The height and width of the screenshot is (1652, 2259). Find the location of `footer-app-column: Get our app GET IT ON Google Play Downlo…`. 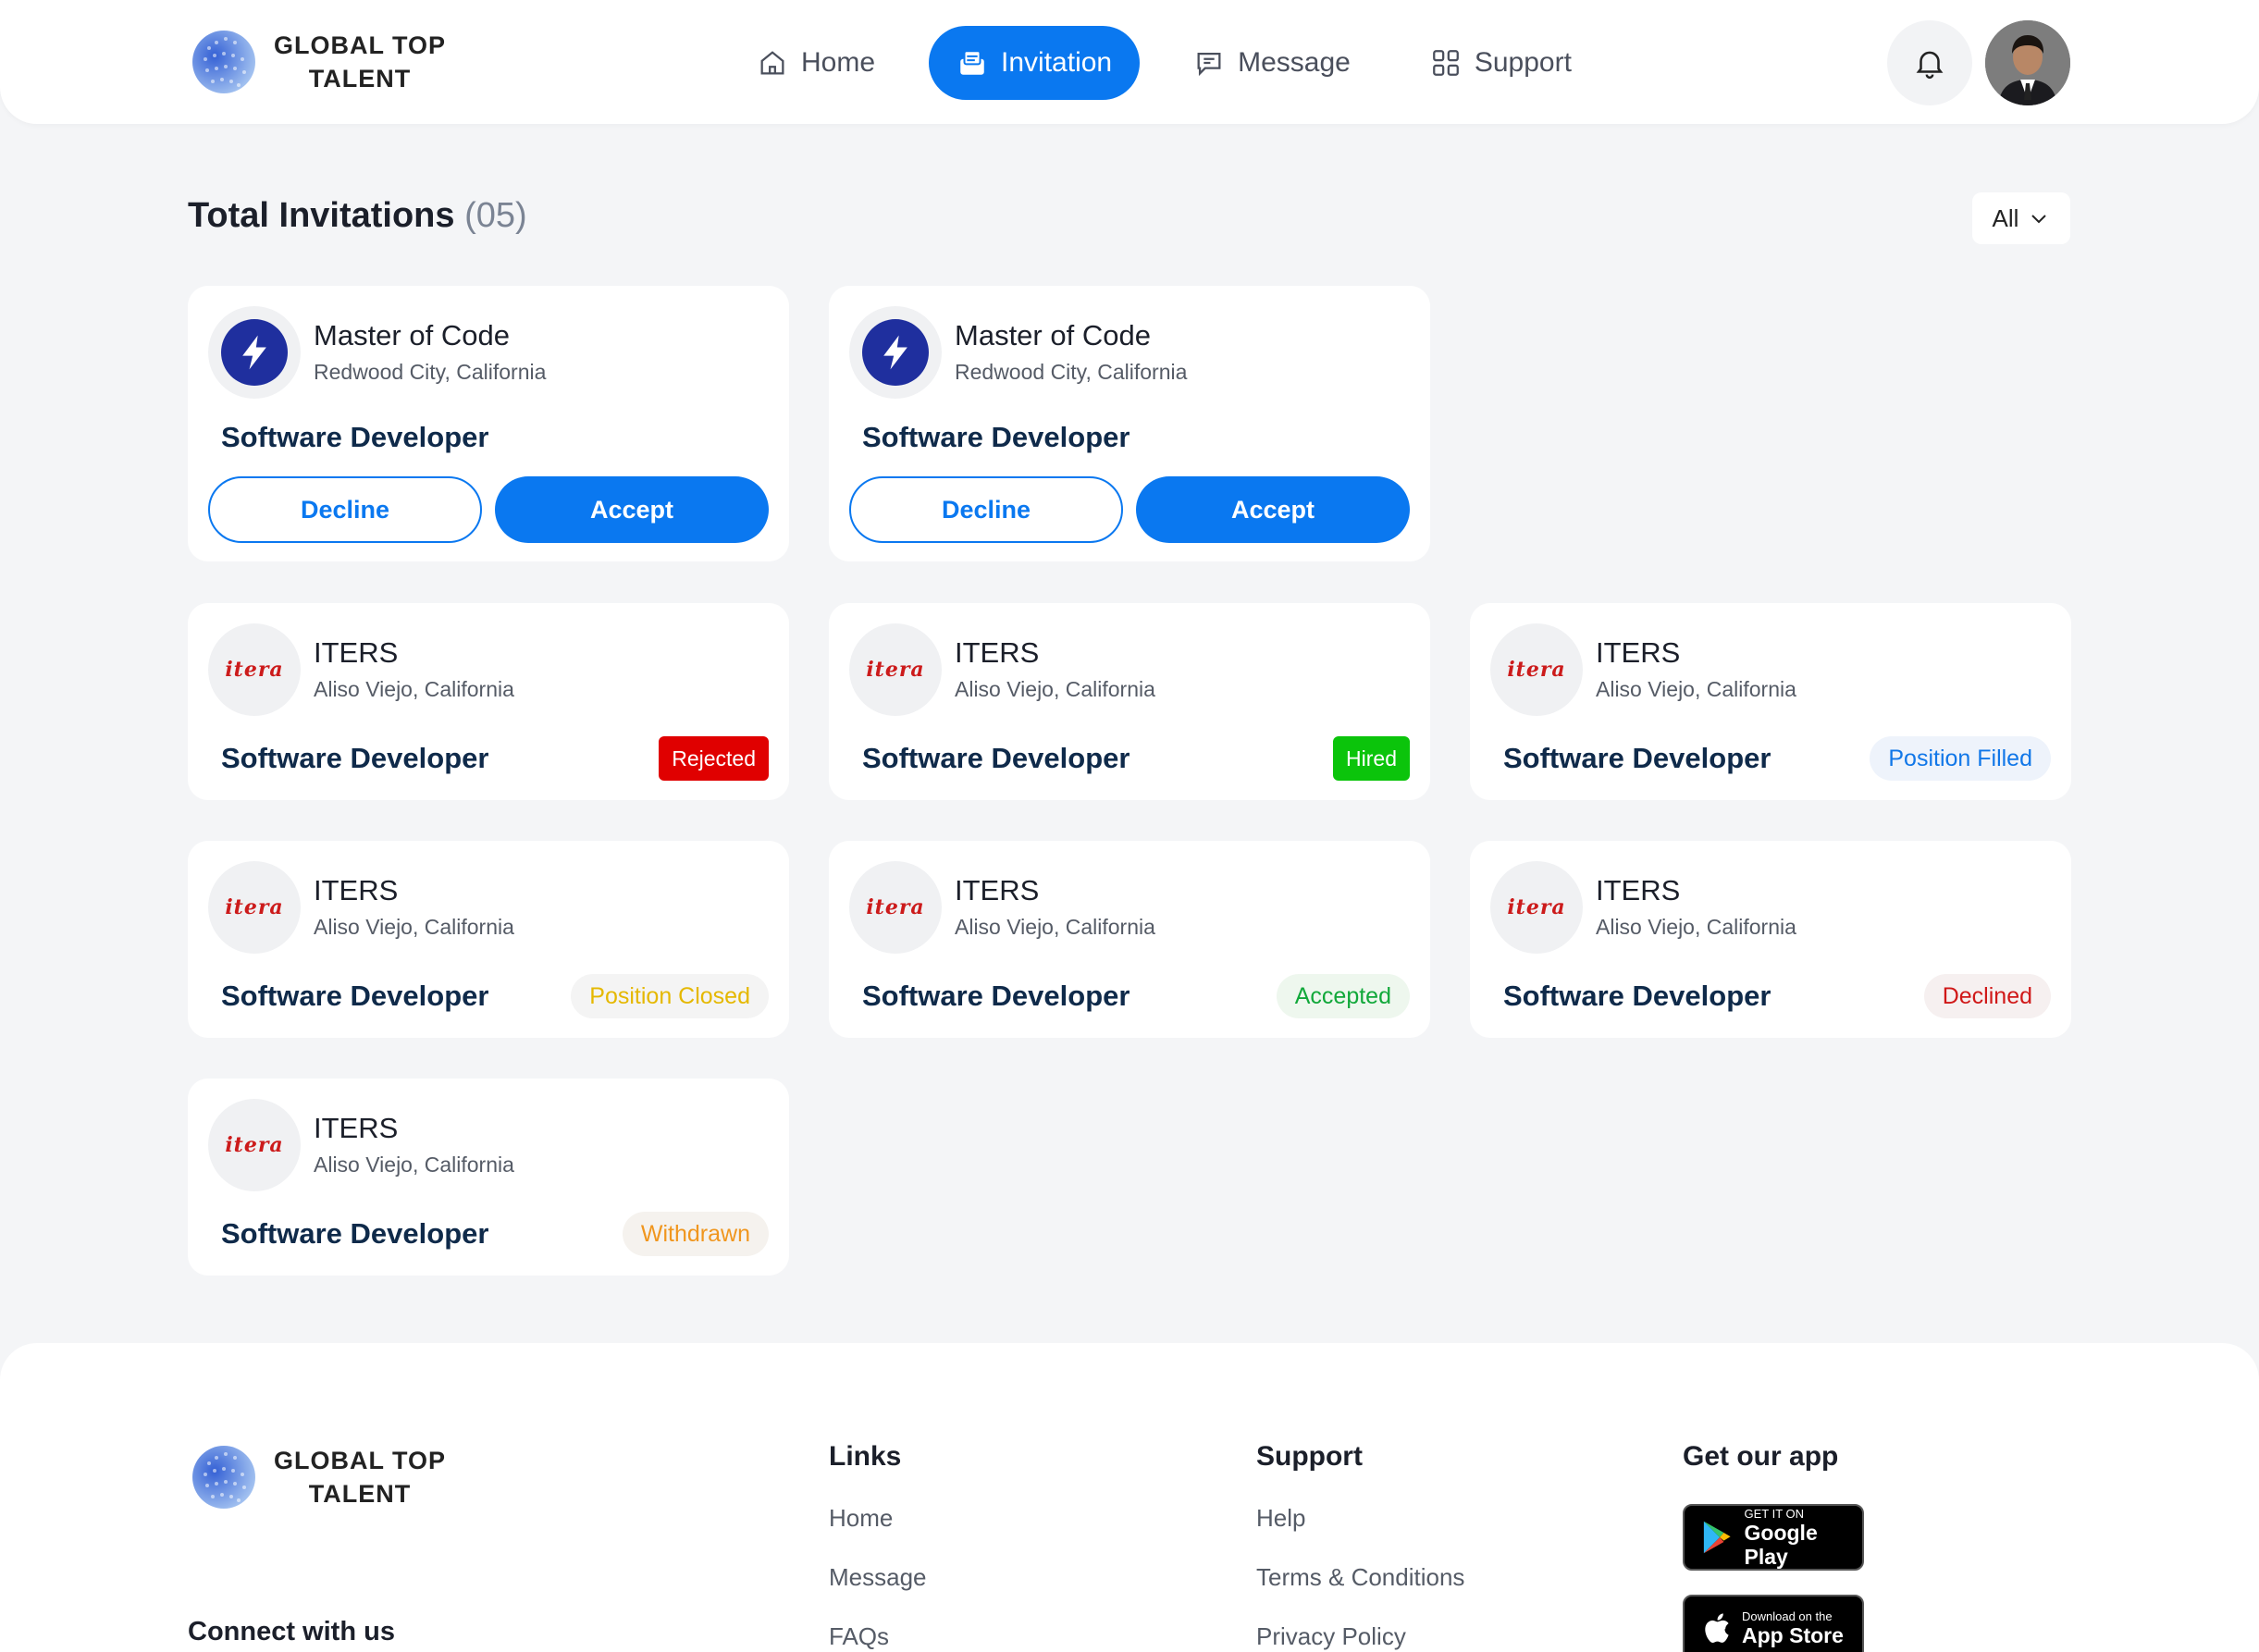

footer-app-column: Get our app GET IT ON Google Play Downlo… is located at coordinates (1773, 1546).